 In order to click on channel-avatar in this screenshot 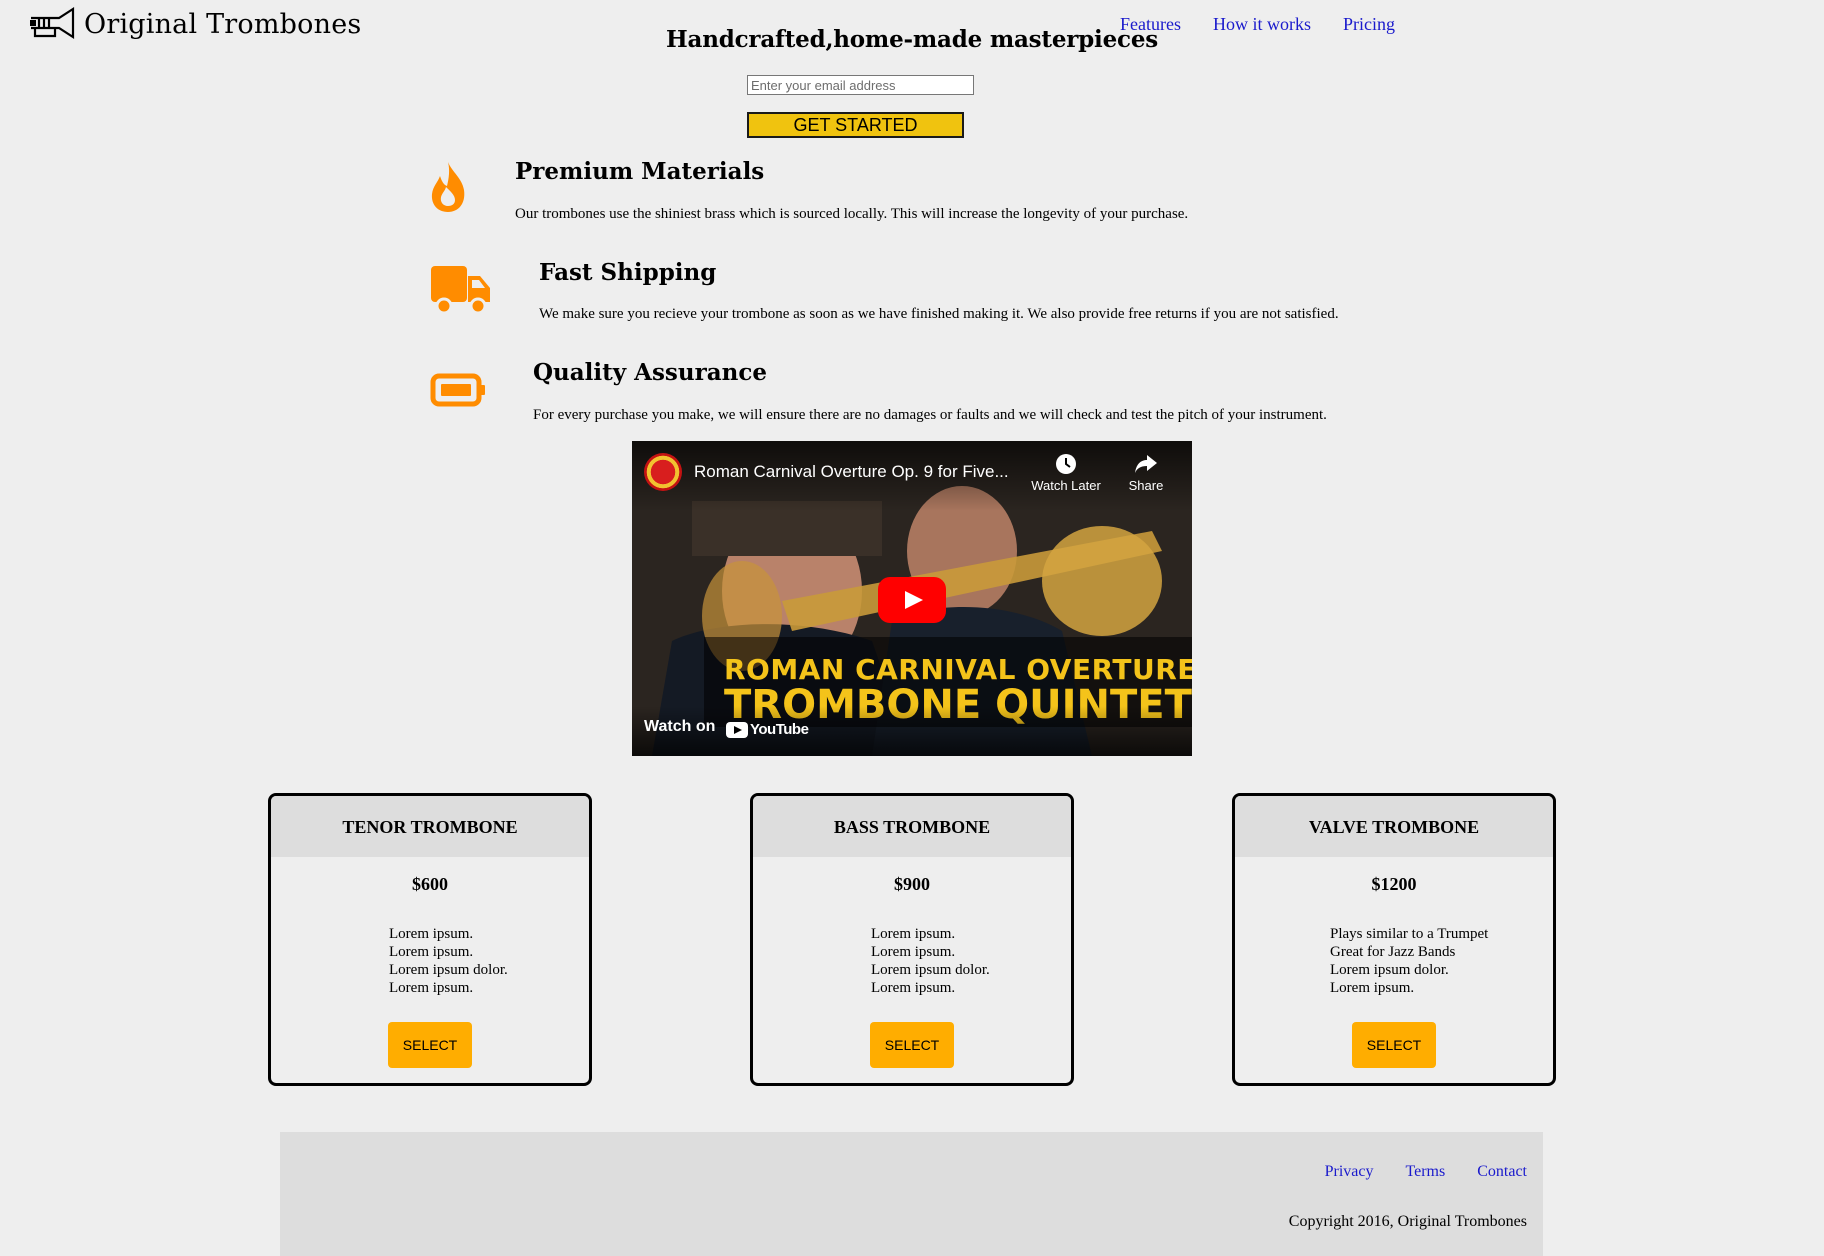, I will do `click(663, 472)`.